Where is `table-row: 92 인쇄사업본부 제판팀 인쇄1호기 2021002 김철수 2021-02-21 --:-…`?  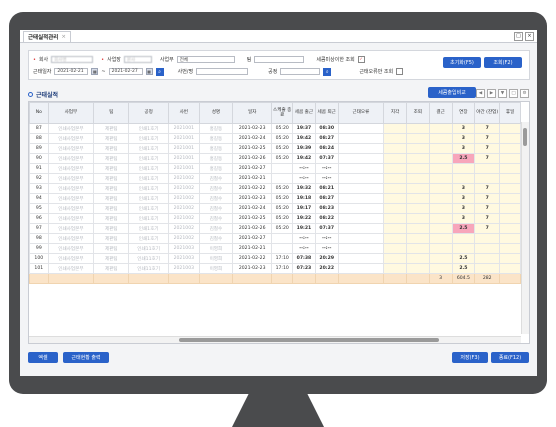
table-row: 92 인쇄사업본부 제판팀 인쇄1호기 2021002 김철수 2021-02-21 --:-… is located at coordinates (275, 178).